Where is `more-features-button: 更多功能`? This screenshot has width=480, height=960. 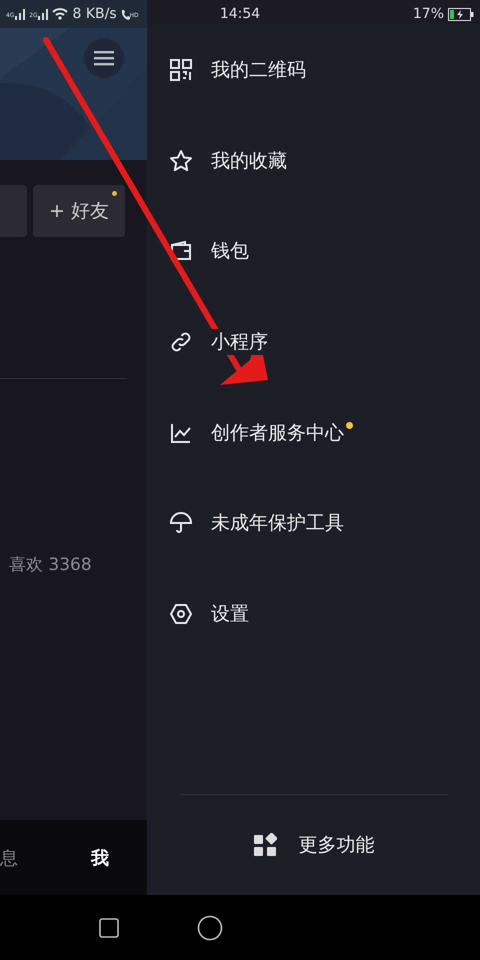 more-features-button: 更多功能 is located at coordinates (313, 845).